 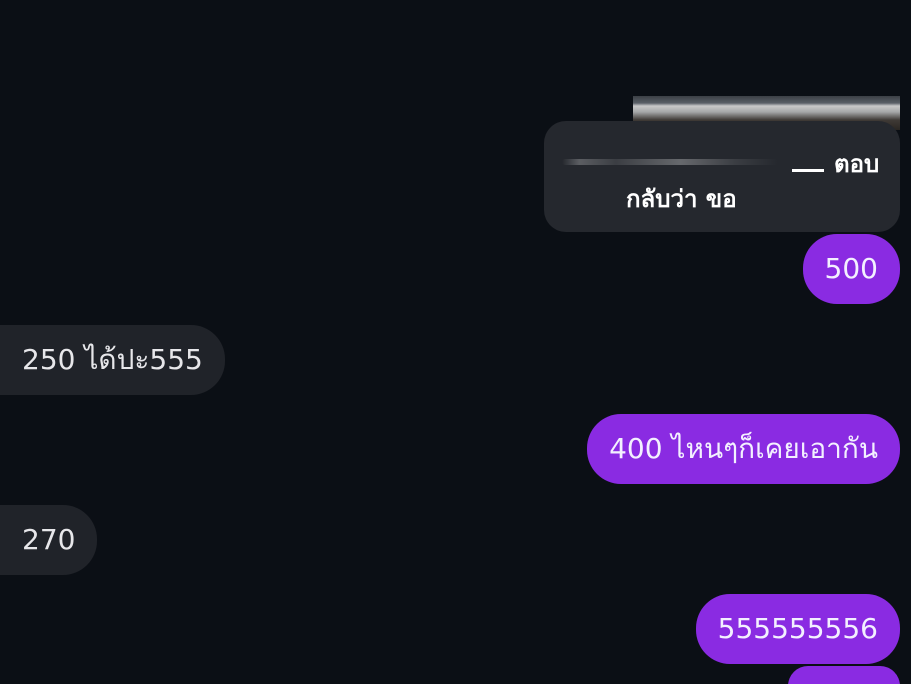 I want to click on message-text: 250 ได้ปะ555, so click(x=112, y=359).